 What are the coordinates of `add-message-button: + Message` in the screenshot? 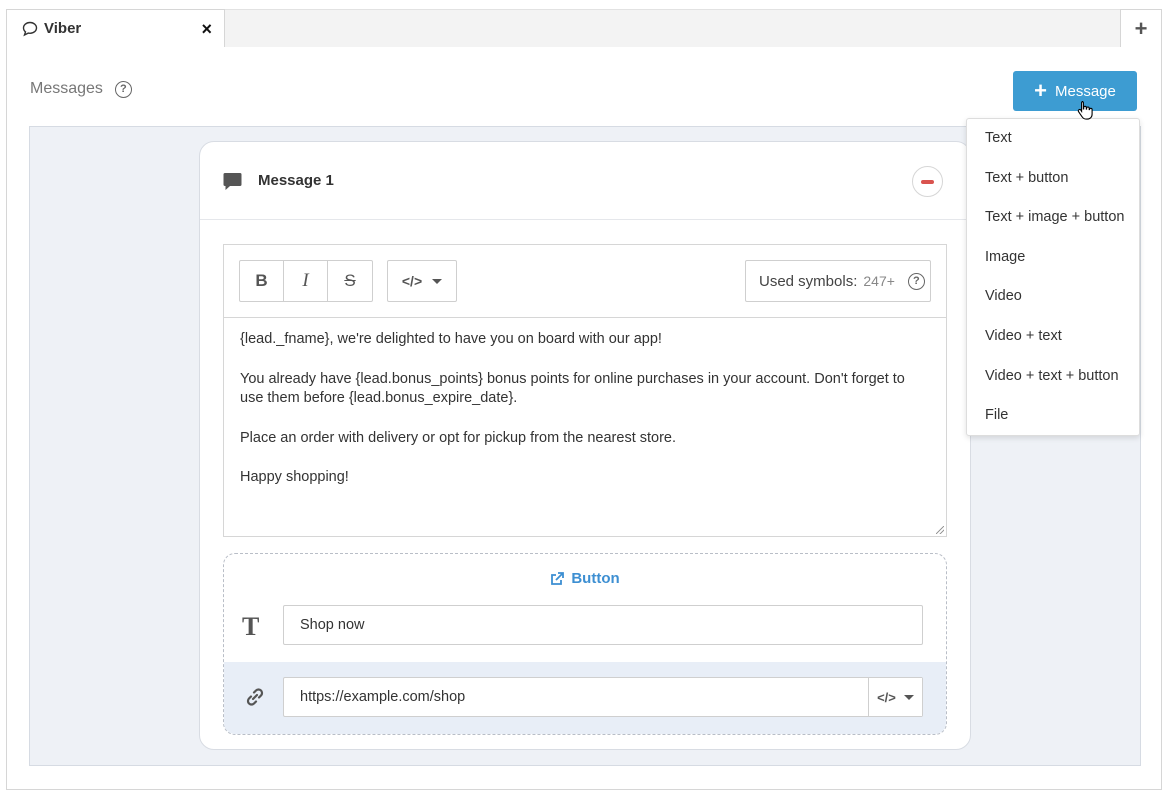 It's located at (1075, 91).